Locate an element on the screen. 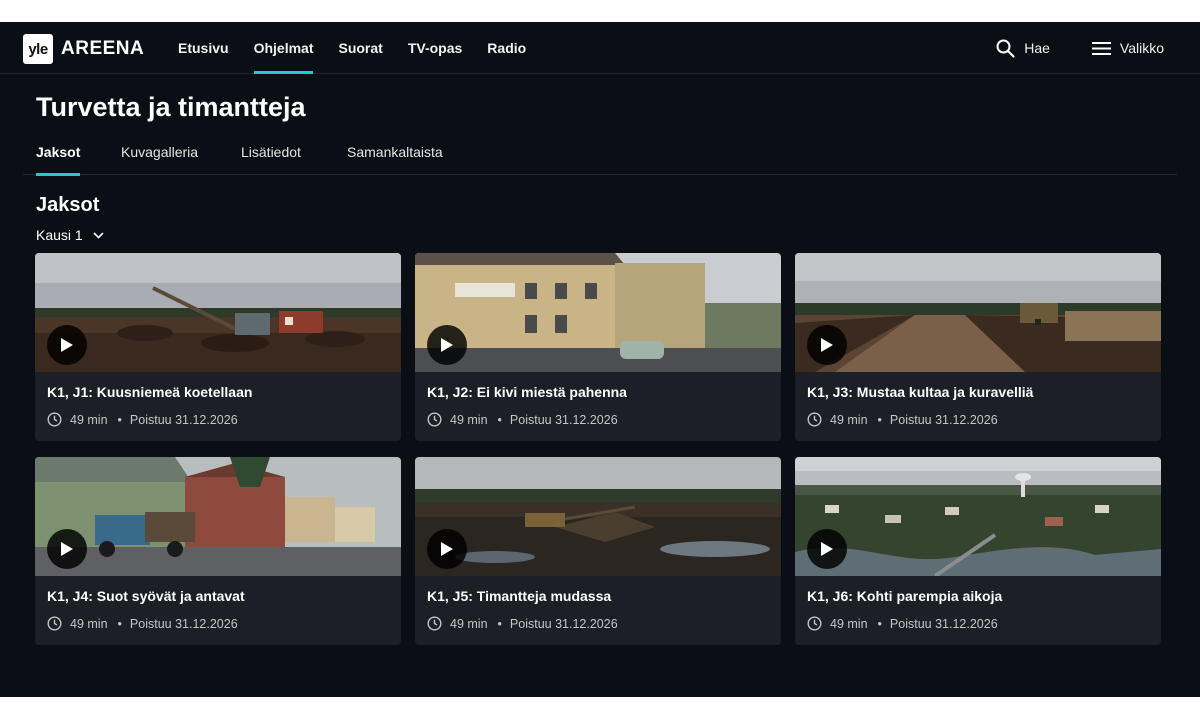  chevron-down-icon is located at coordinates (98, 235).